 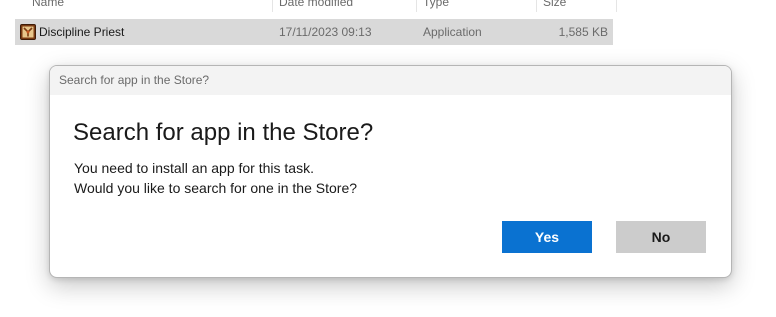 I want to click on dialog-title-bar: Search for app in the Store?, so click(x=390, y=80).